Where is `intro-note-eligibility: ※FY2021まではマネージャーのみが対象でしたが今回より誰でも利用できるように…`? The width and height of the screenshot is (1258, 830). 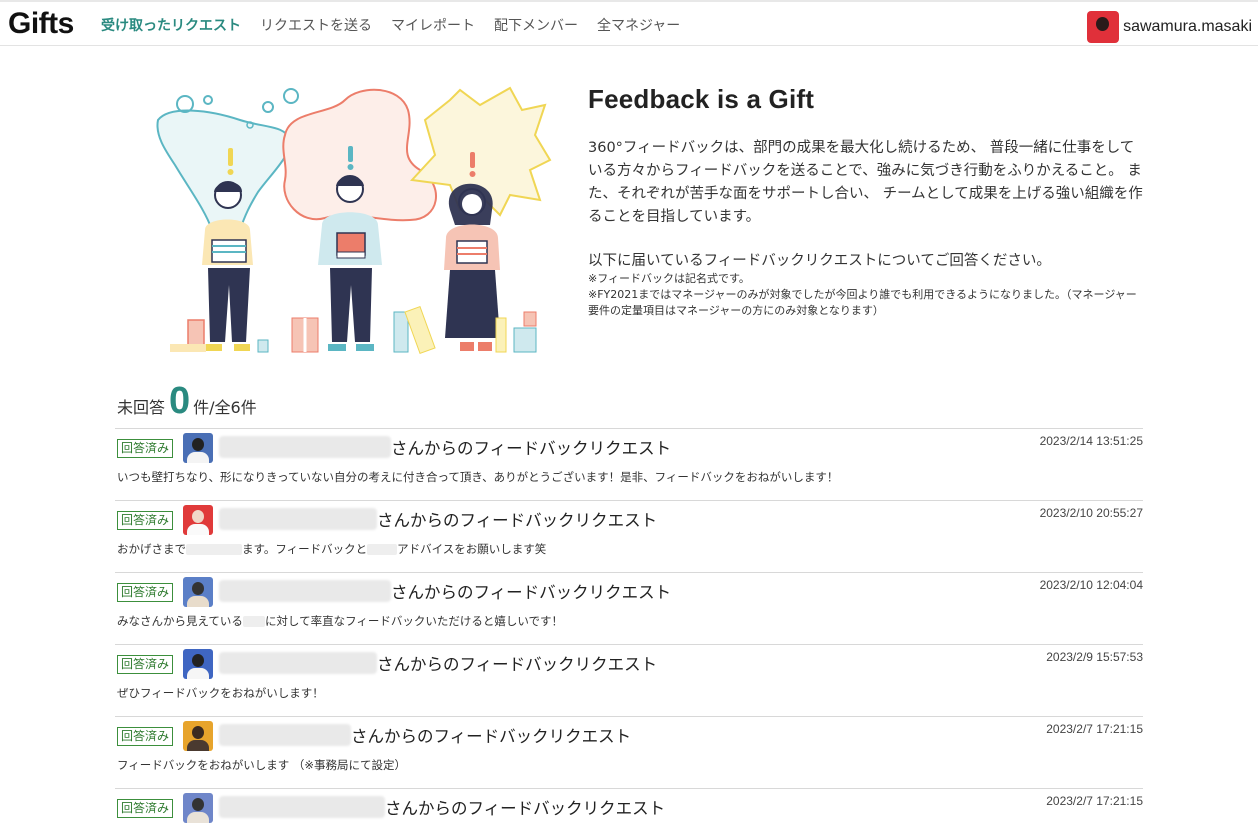
intro-note-eligibility: ※FY2021まではマネージャーのみが対象でしたが今回より誰でも利用できるように… is located at coordinates (862, 302).